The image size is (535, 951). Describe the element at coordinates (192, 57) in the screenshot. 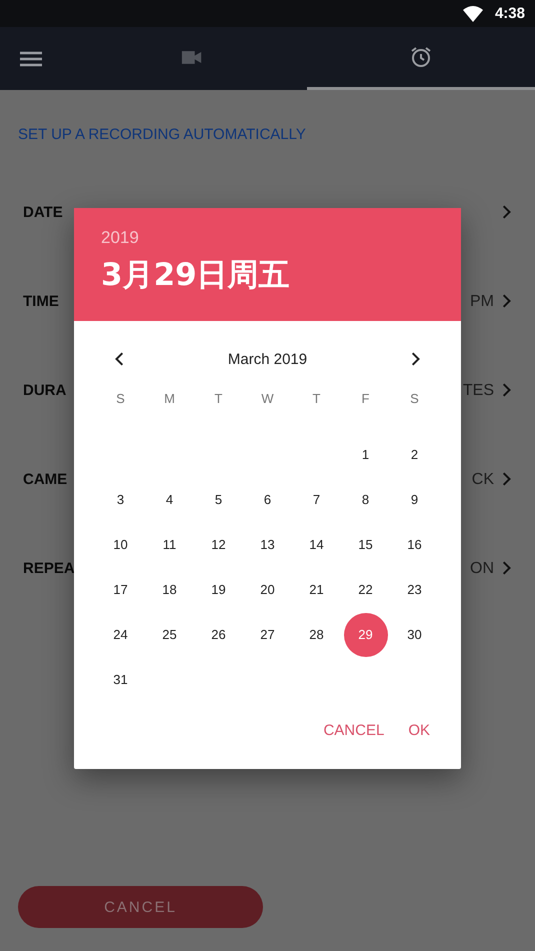

I see `video-camera-icon` at that location.